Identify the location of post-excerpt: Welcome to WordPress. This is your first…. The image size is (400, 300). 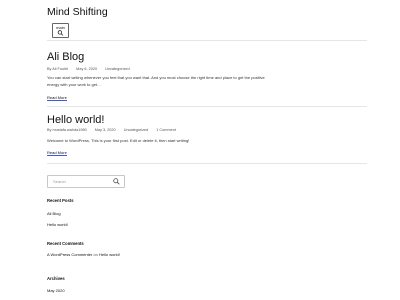
(118, 140).